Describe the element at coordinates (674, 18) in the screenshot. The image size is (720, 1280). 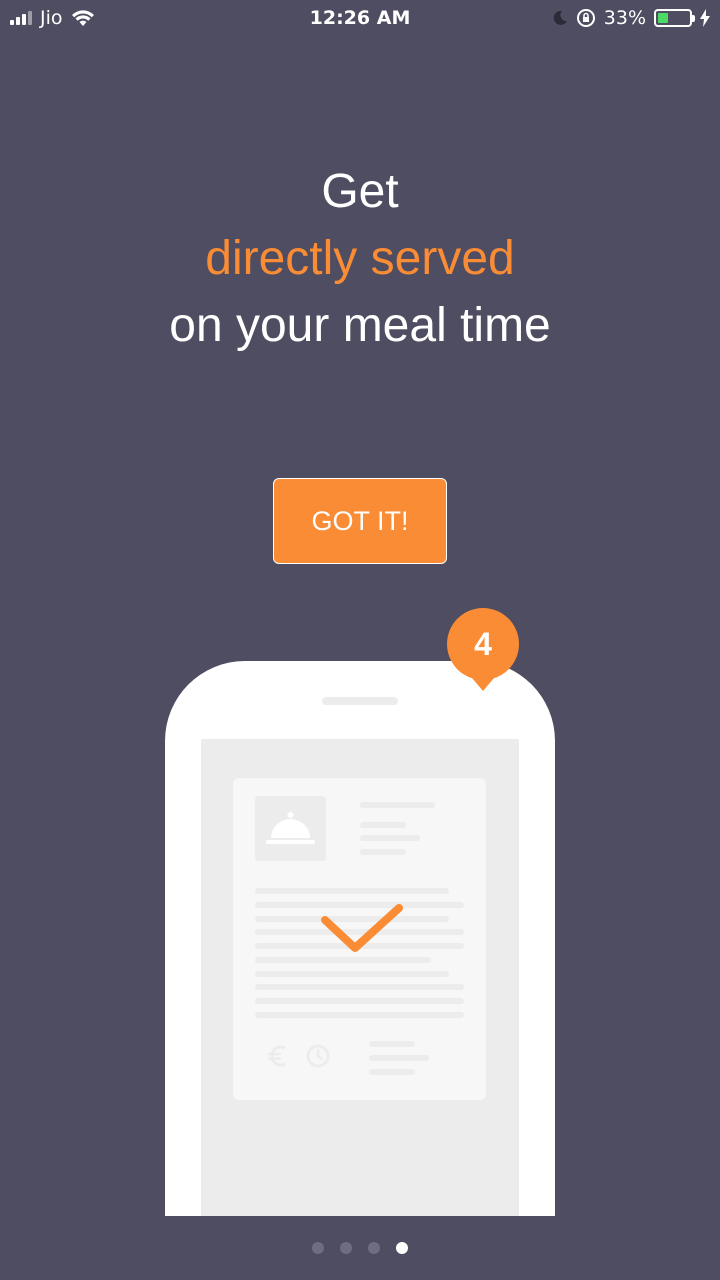
I see `battery-icon` at that location.